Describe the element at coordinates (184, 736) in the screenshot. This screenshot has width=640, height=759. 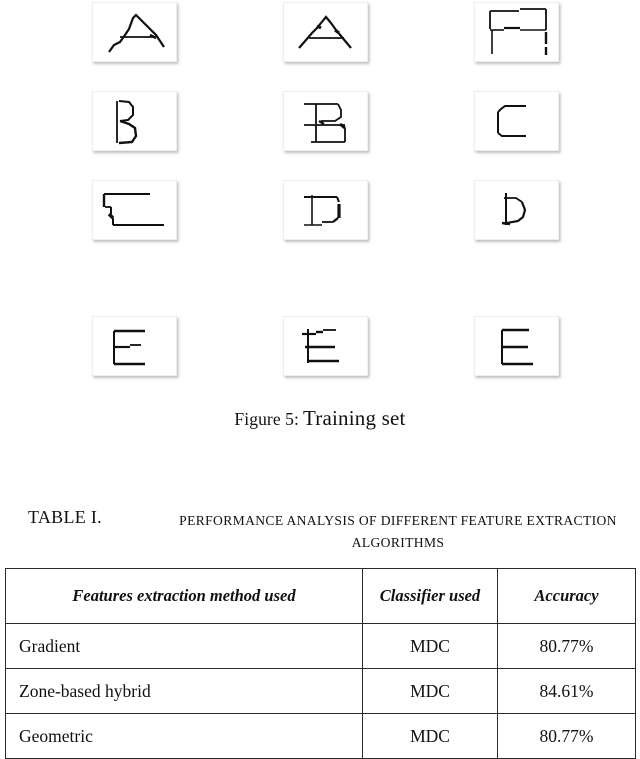
I see `cell-method: Geometric` at that location.